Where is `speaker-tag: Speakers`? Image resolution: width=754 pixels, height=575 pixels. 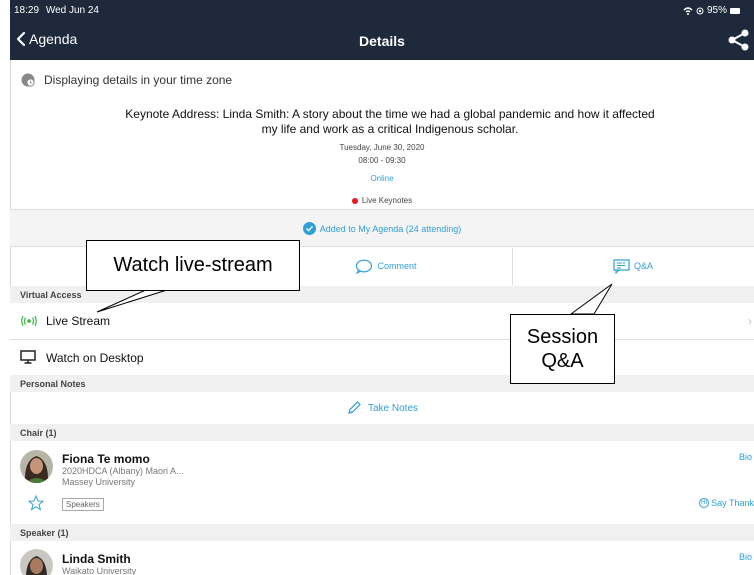
speaker-tag: Speakers is located at coordinates (83, 504).